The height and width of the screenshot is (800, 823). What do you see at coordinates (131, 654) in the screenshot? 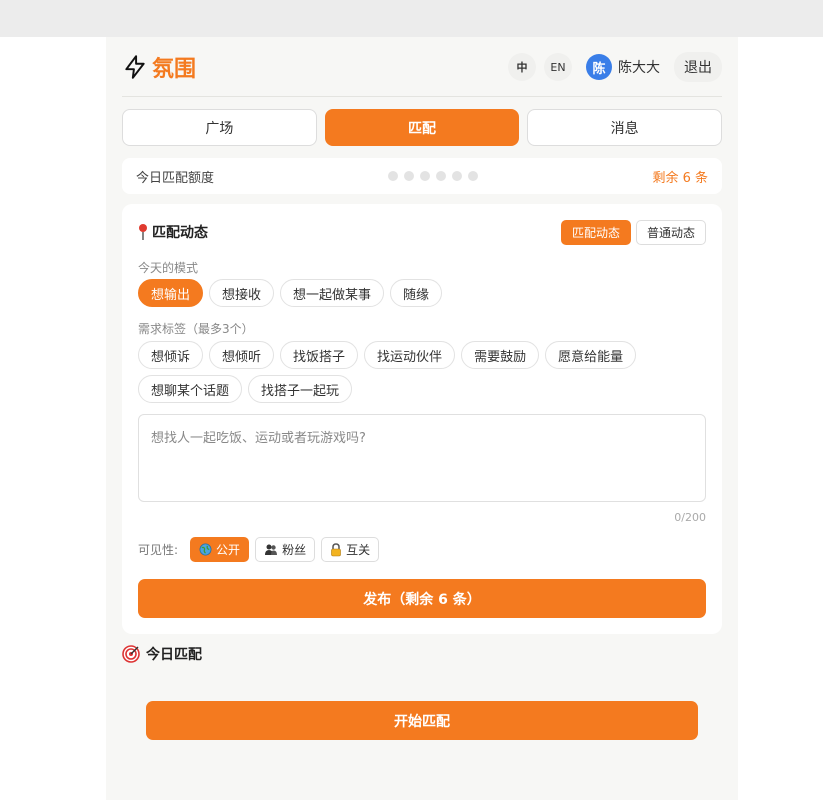
I see `target-icon` at bounding box center [131, 654].